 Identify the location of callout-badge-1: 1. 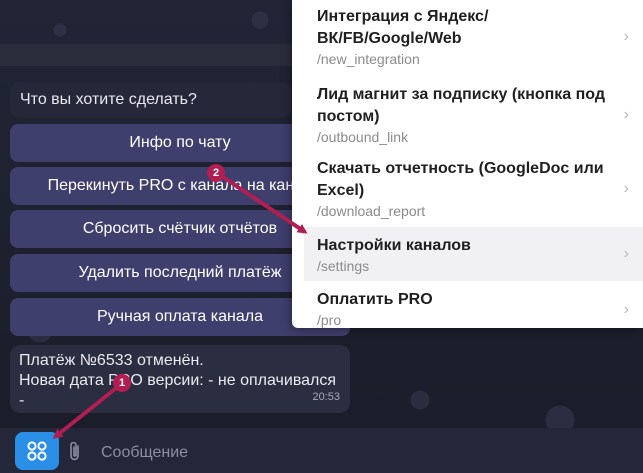
(122, 383).